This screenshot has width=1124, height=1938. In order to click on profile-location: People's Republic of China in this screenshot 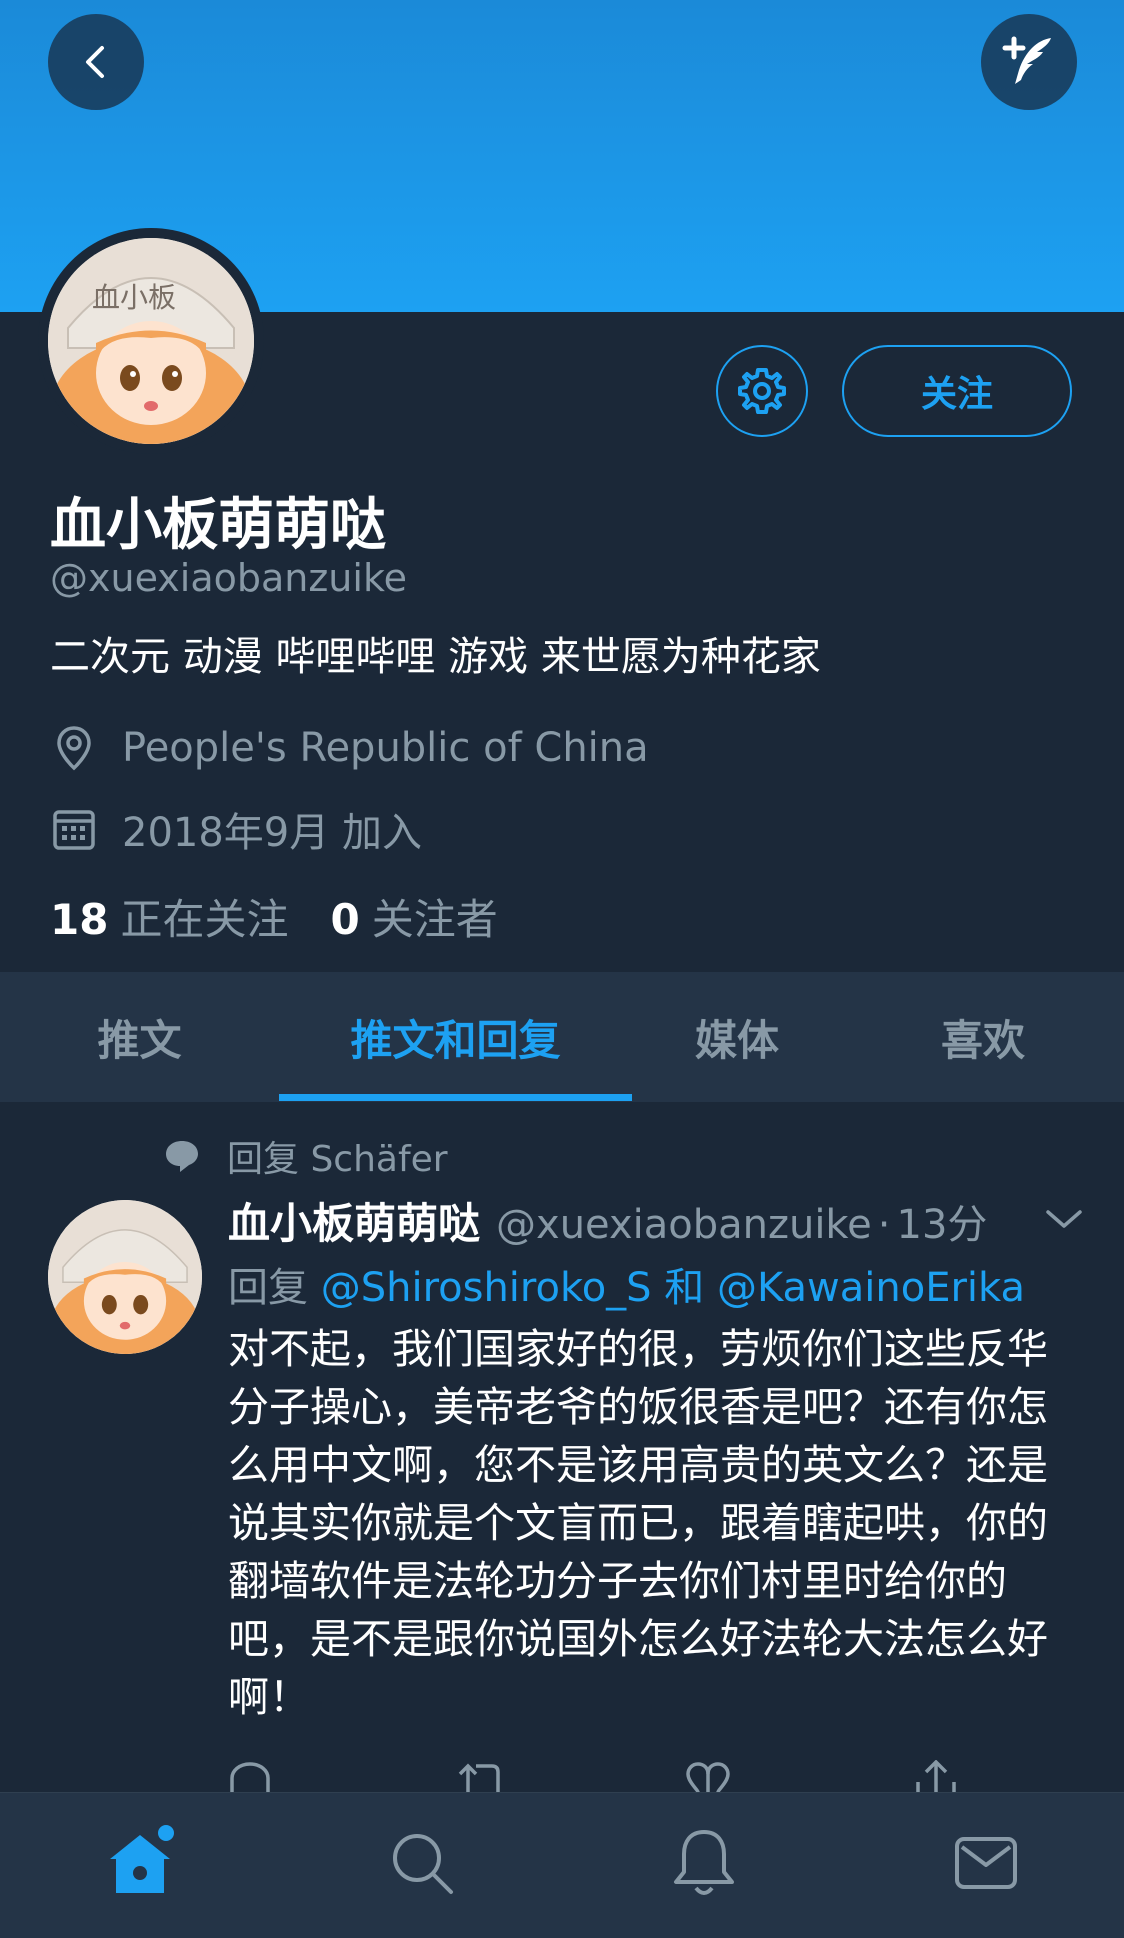, I will do `click(349, 748)`.